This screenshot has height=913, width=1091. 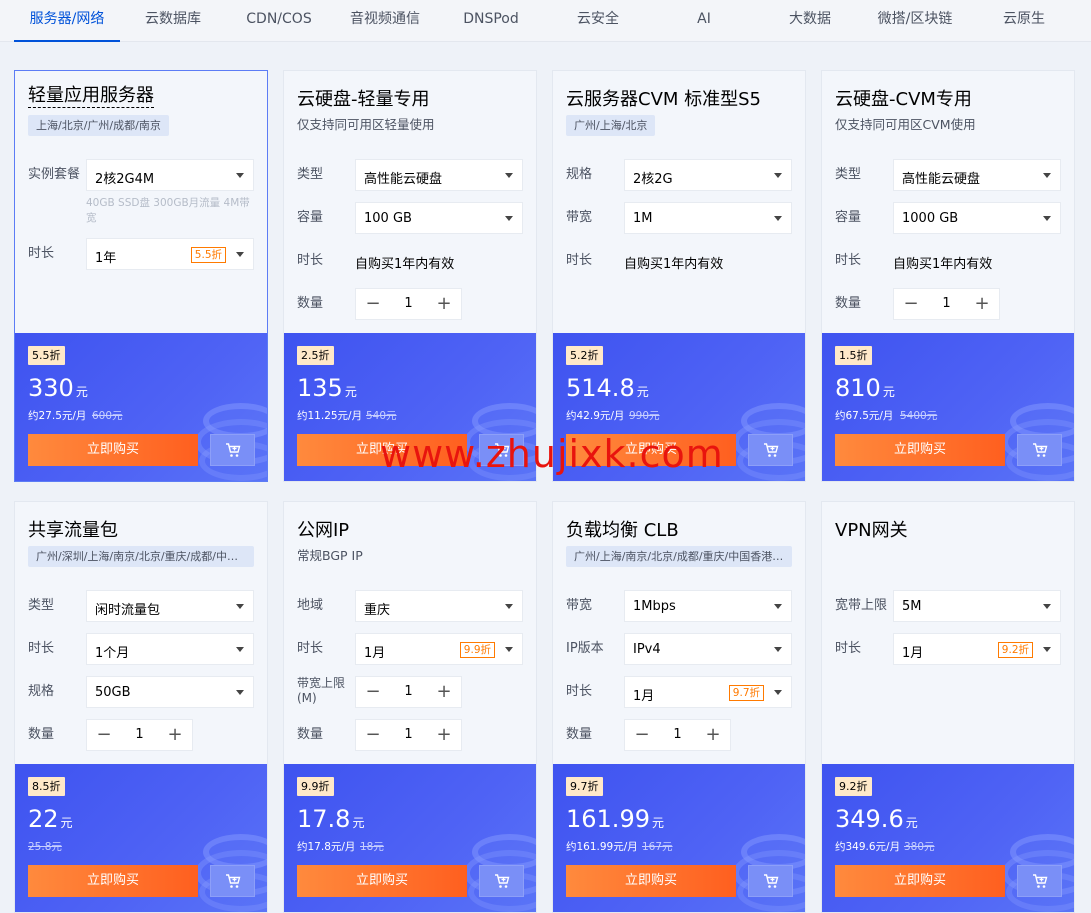 I want to click on quantity-stepper: − 1 +, so click(x=408, y=304).